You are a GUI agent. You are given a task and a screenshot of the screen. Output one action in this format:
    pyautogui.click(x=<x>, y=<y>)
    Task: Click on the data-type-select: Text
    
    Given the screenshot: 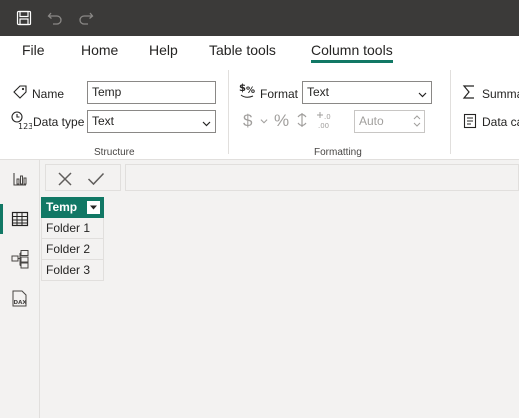 What is the action you would take?
    pyautogui.click(x=151, y=121)
    